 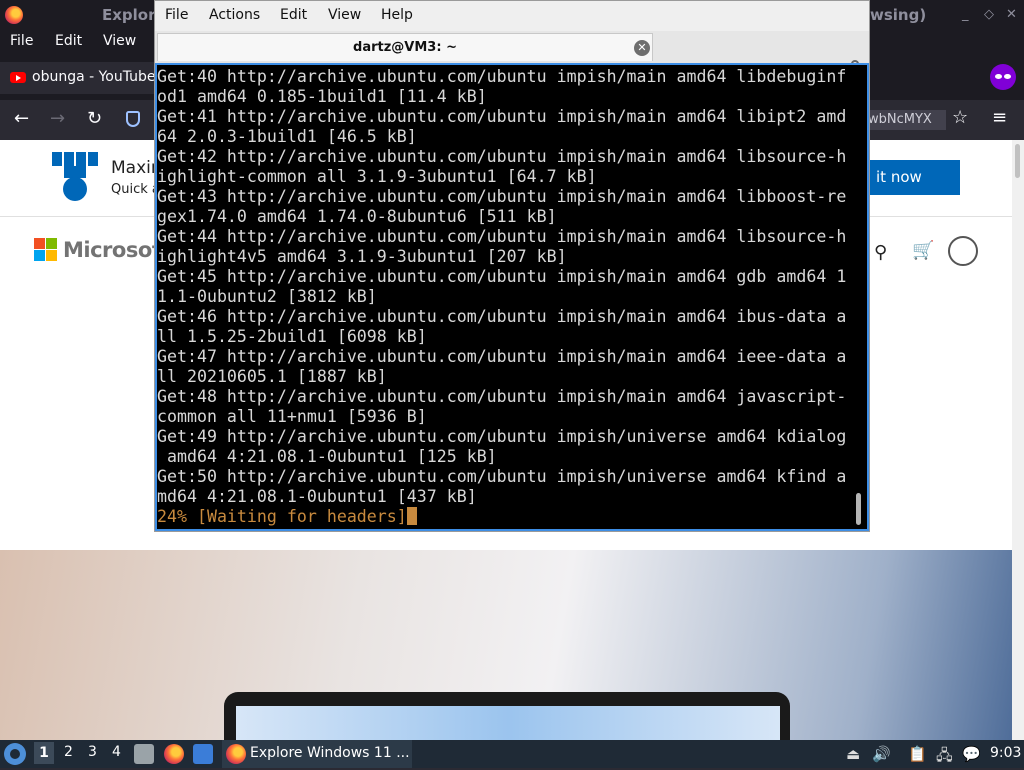 What do you see at coordinates (853, 754) in the screenshot?
I see `upload-icon: ⏏` at bounding box center [853, 754].